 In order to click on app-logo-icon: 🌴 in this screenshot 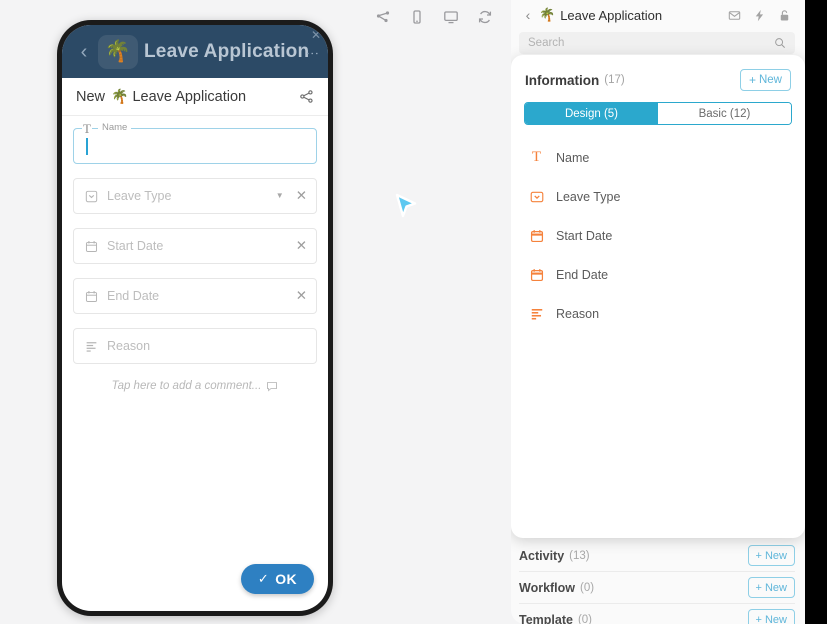, I will do `click(118, 51)`.